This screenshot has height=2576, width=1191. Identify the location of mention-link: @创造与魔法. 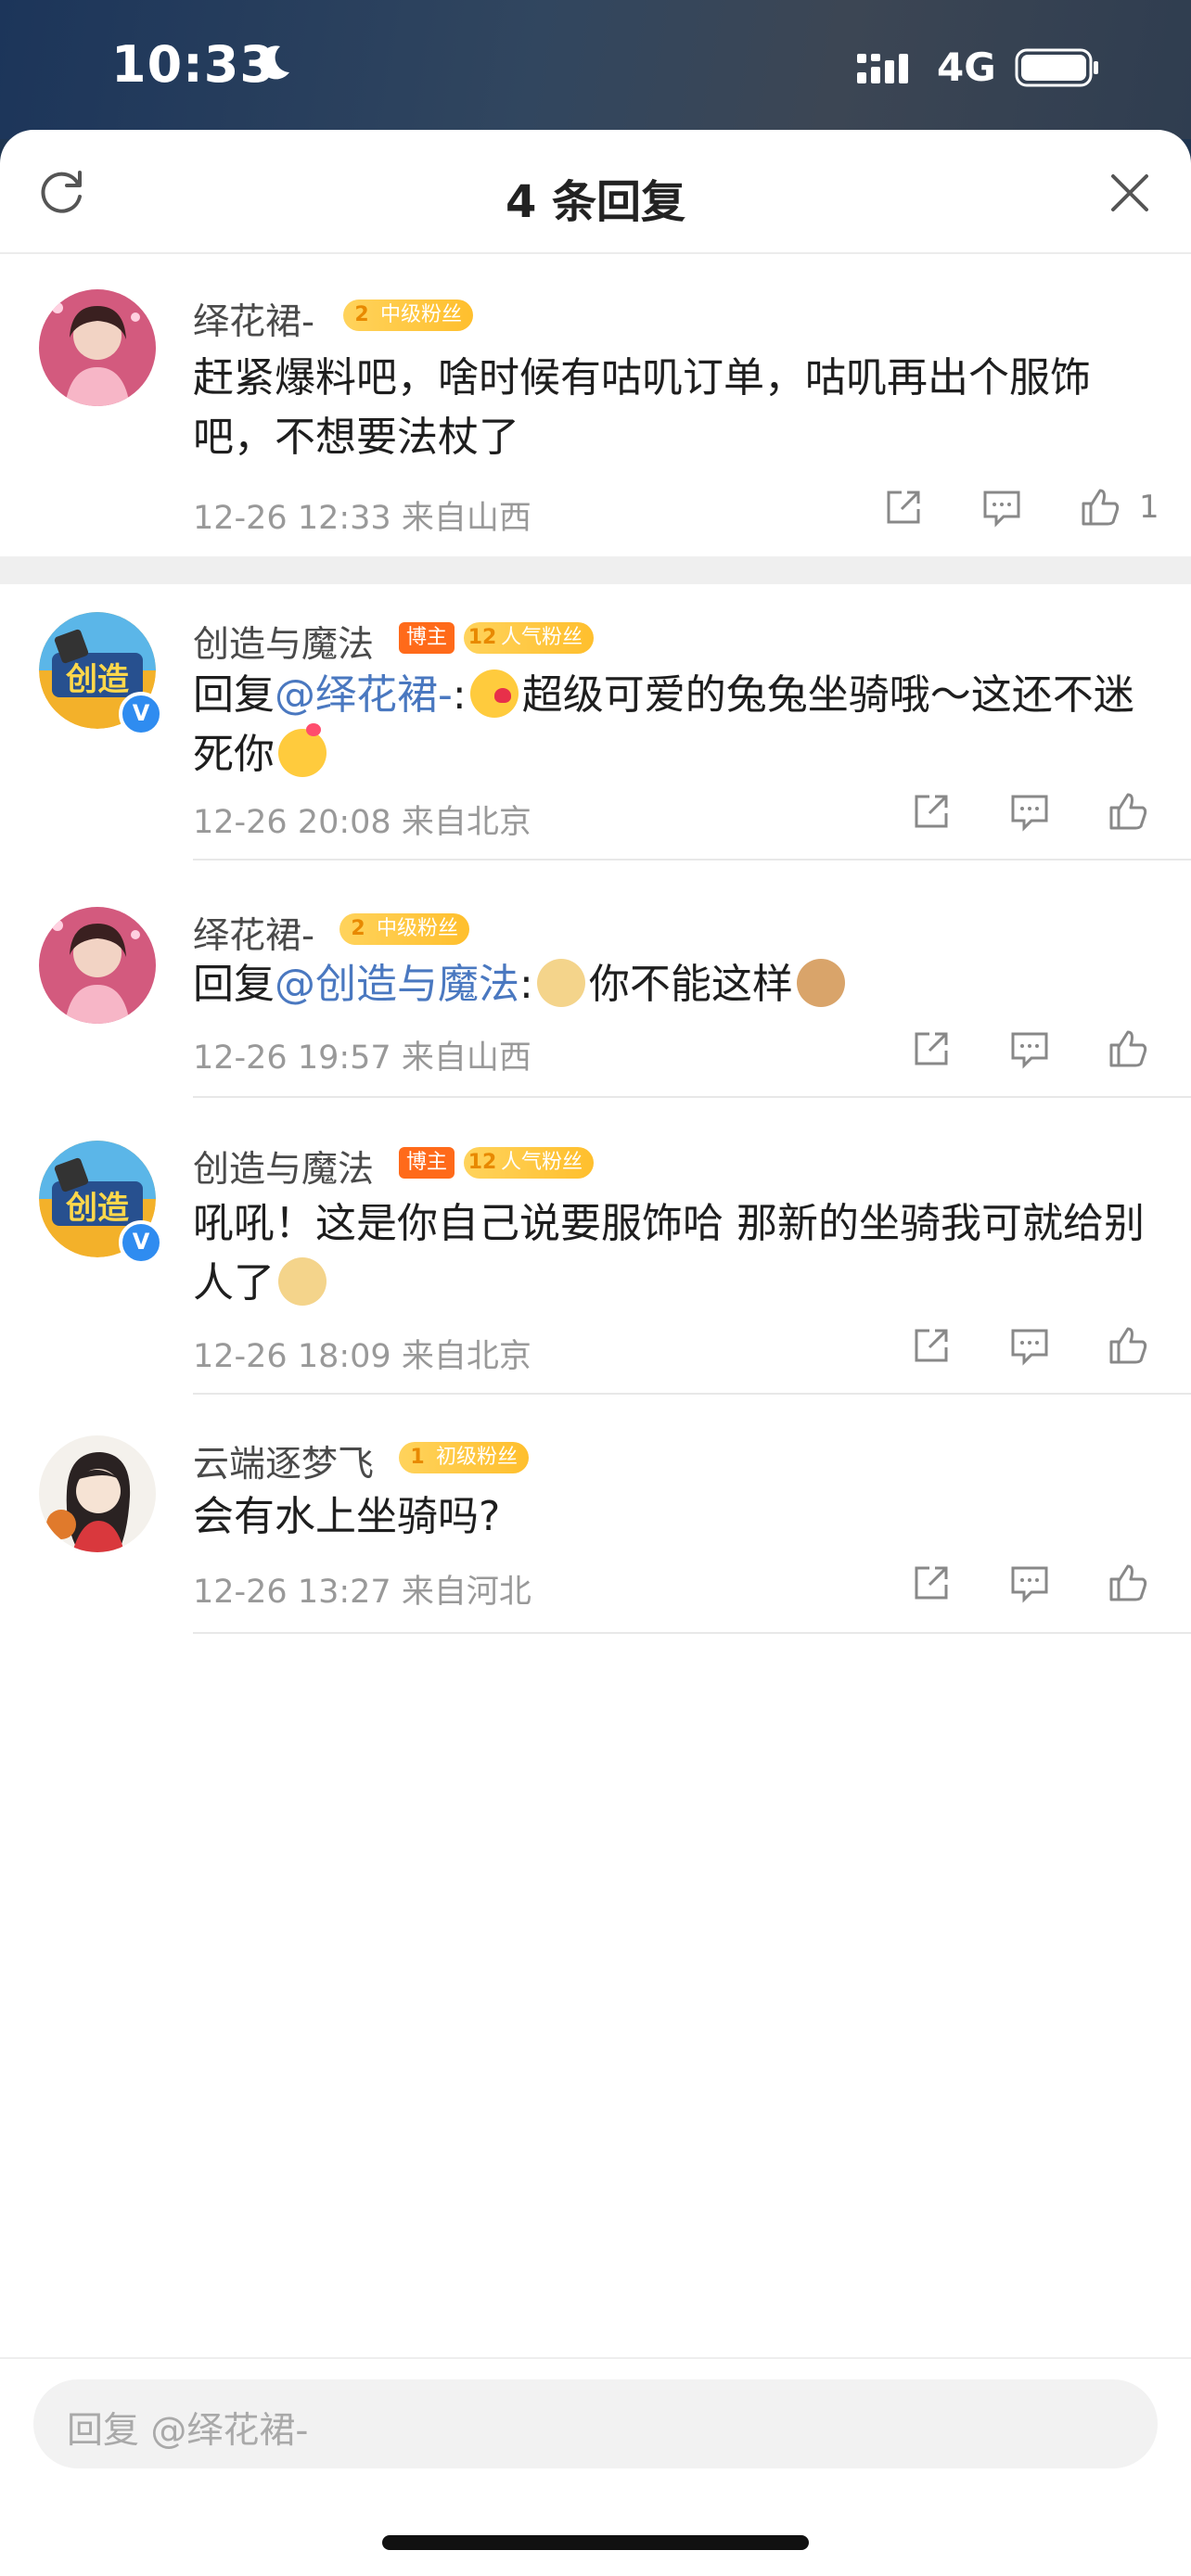
(397, 984).